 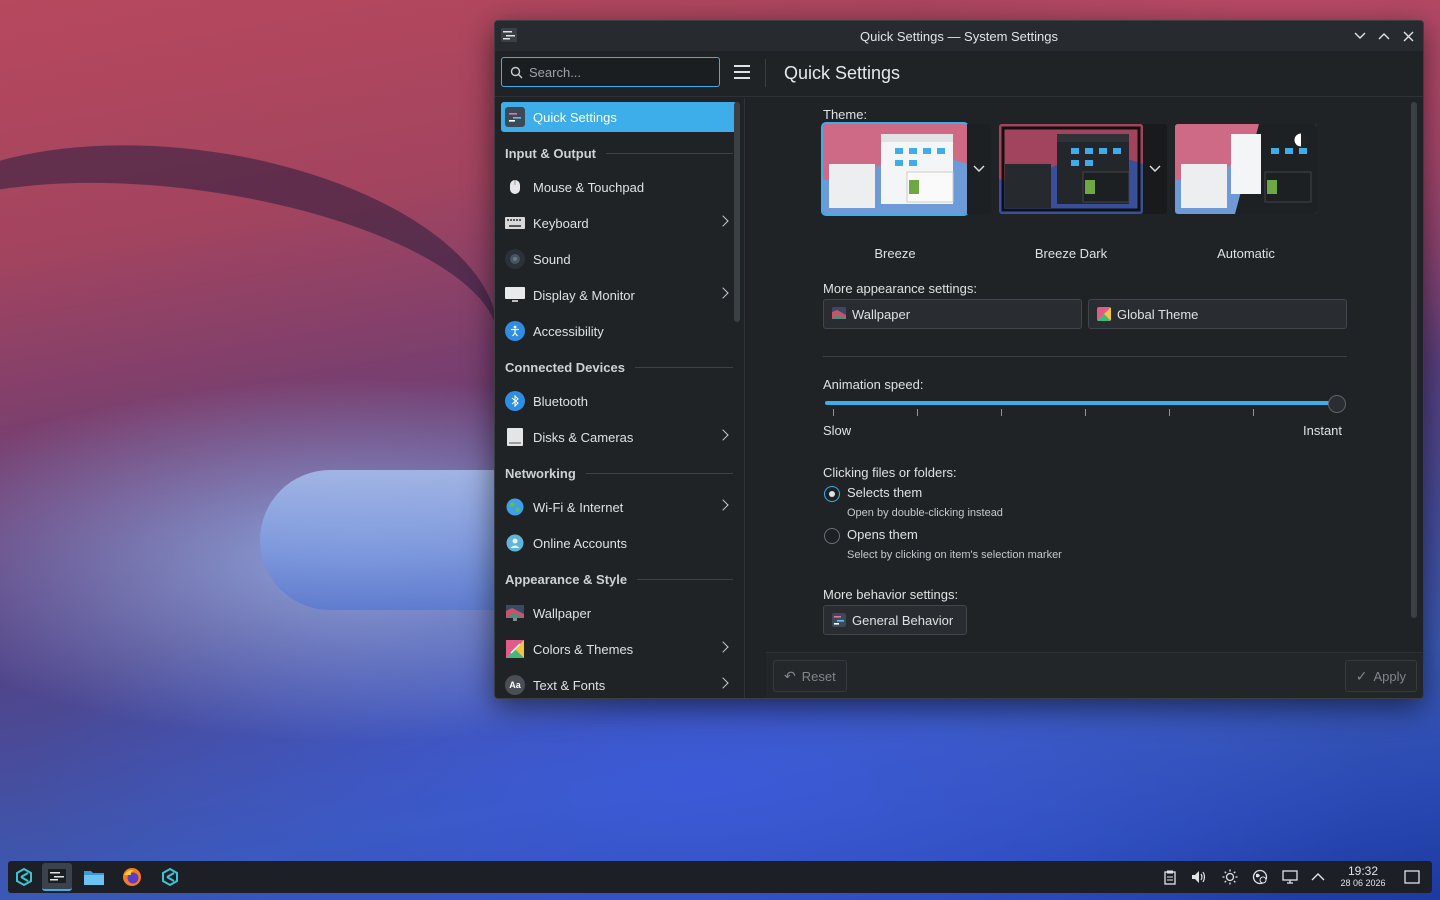 What do you see at coordinates (891, 594) in the screenshot?
I see `more-behavior-label: More behavior settings:` at bounding box center [891, 594].